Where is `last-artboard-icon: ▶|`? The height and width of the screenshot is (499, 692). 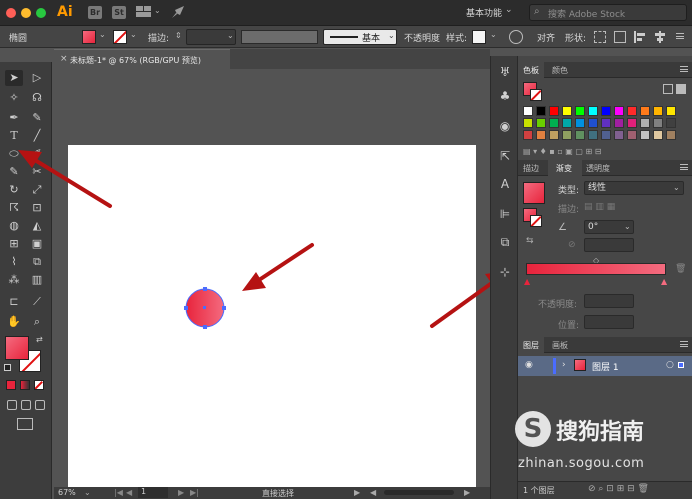
last-artboard-icon: ▶| is located at coordinates (194, 492).